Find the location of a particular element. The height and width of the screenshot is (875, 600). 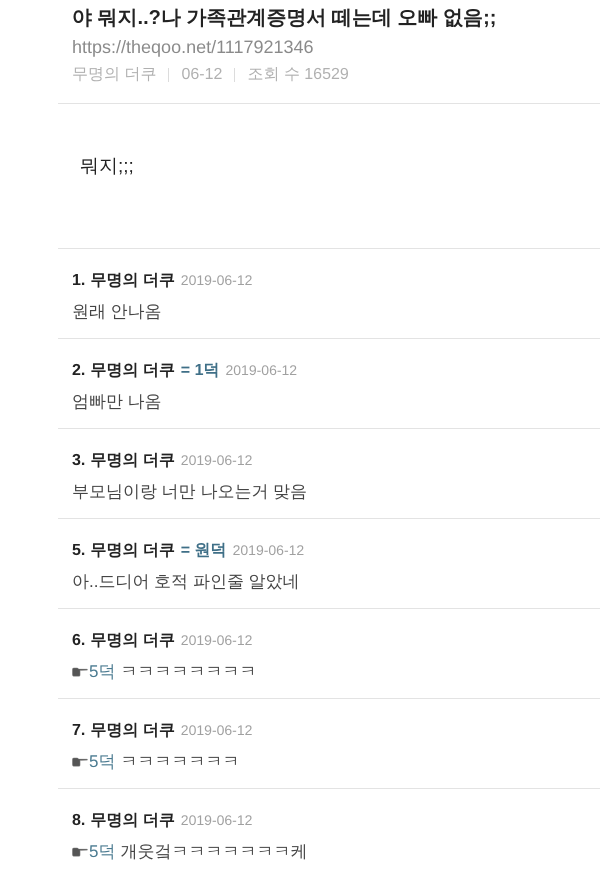

comment-text: ㅋㅋㅋㅋㅋㅋㅋㅋ is located at coordinates (188, 672).